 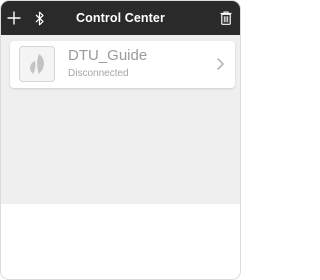 I want to click on device-name: DTU_Guide, so click(x=108, y=55).